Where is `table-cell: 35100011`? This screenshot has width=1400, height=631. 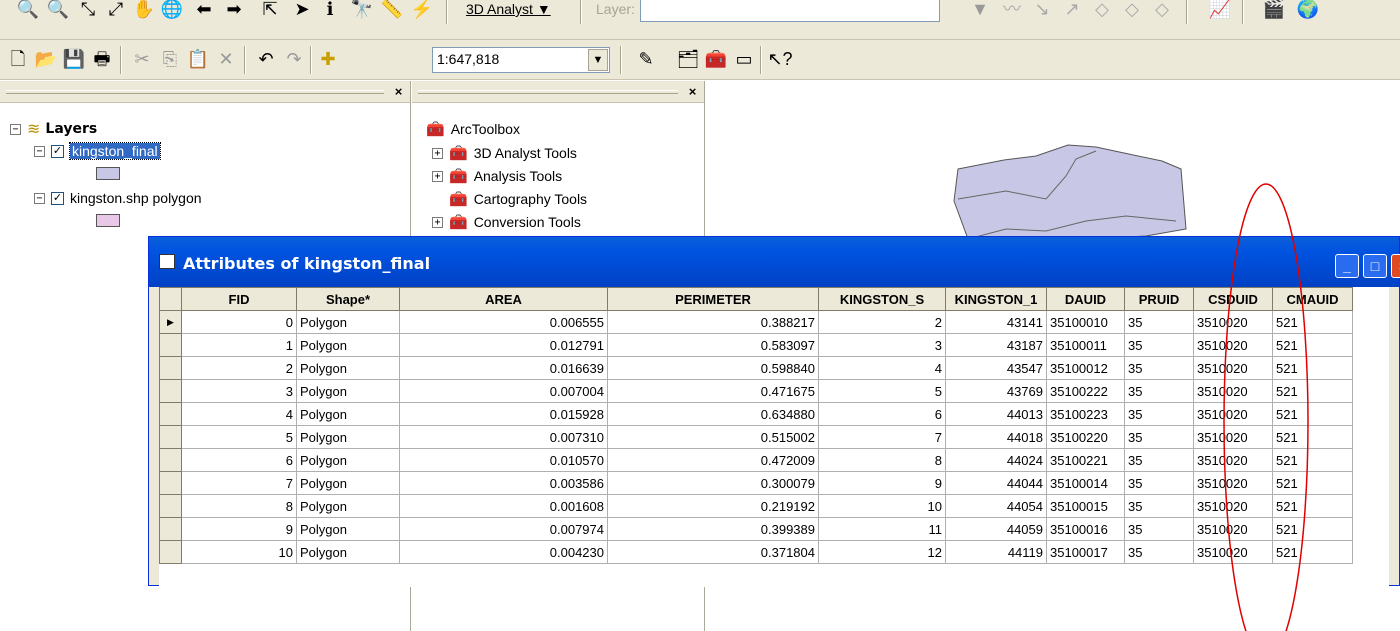
table-cell: 35100011 is located at coordinates (1085, 345).